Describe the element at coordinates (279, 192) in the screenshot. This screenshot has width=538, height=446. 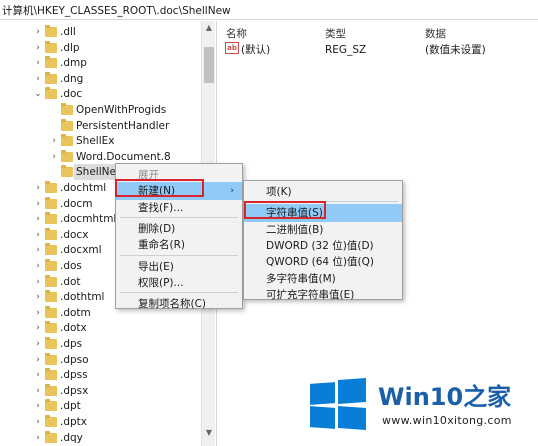
I see `submenu-item-label: 项(K)` at that location.